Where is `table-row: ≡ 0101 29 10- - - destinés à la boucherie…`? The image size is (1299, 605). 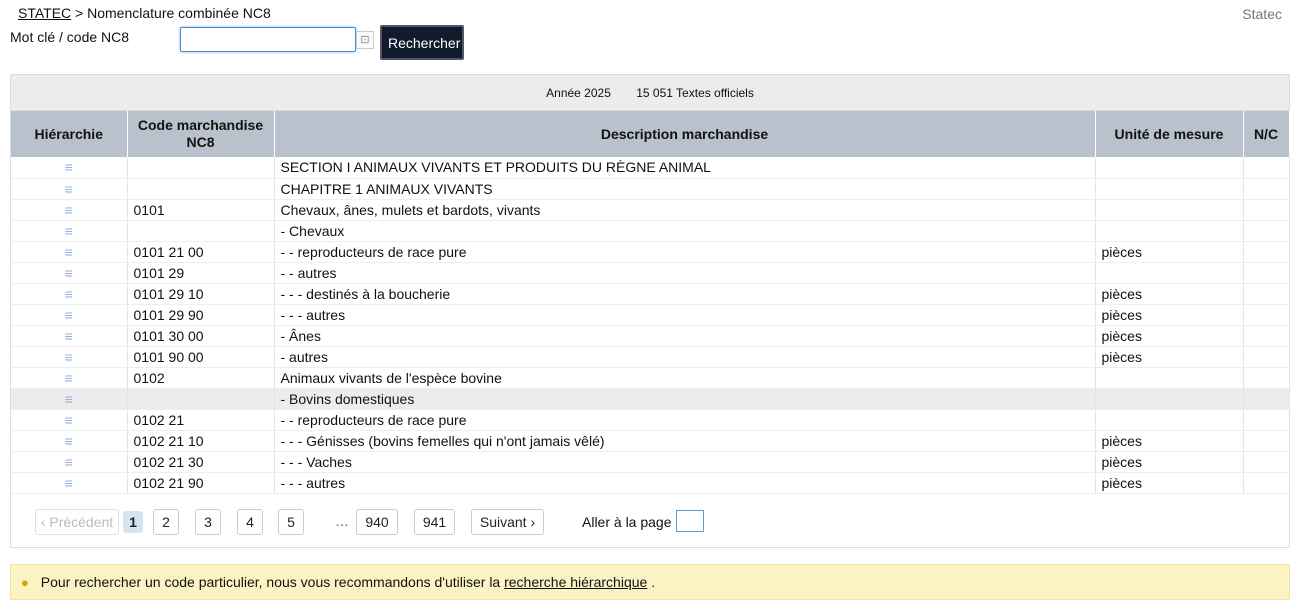
table-row: ≡ 0101 29 10- - - destinés à la boucherie… is located at coordinates (650, 294).